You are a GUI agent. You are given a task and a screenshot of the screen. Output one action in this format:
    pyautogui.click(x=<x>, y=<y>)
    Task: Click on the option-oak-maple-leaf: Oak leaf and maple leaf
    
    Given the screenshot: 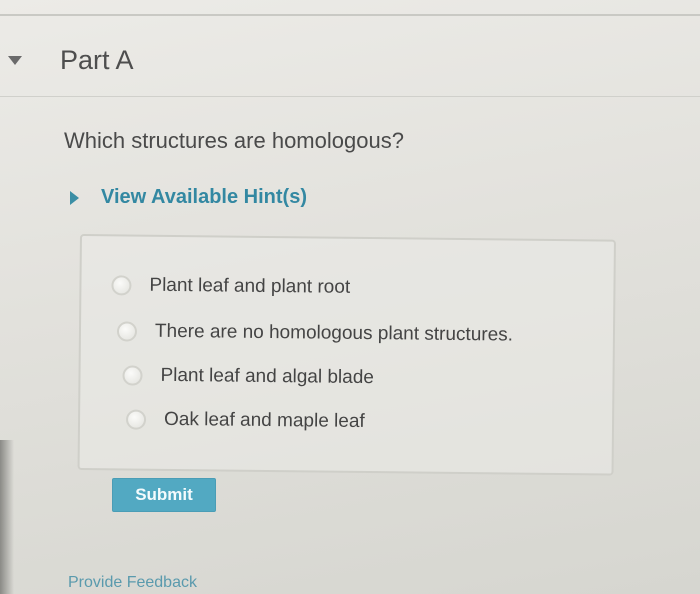 What is the action you would take?
    pyautogui.click(x=245, y=420)
    